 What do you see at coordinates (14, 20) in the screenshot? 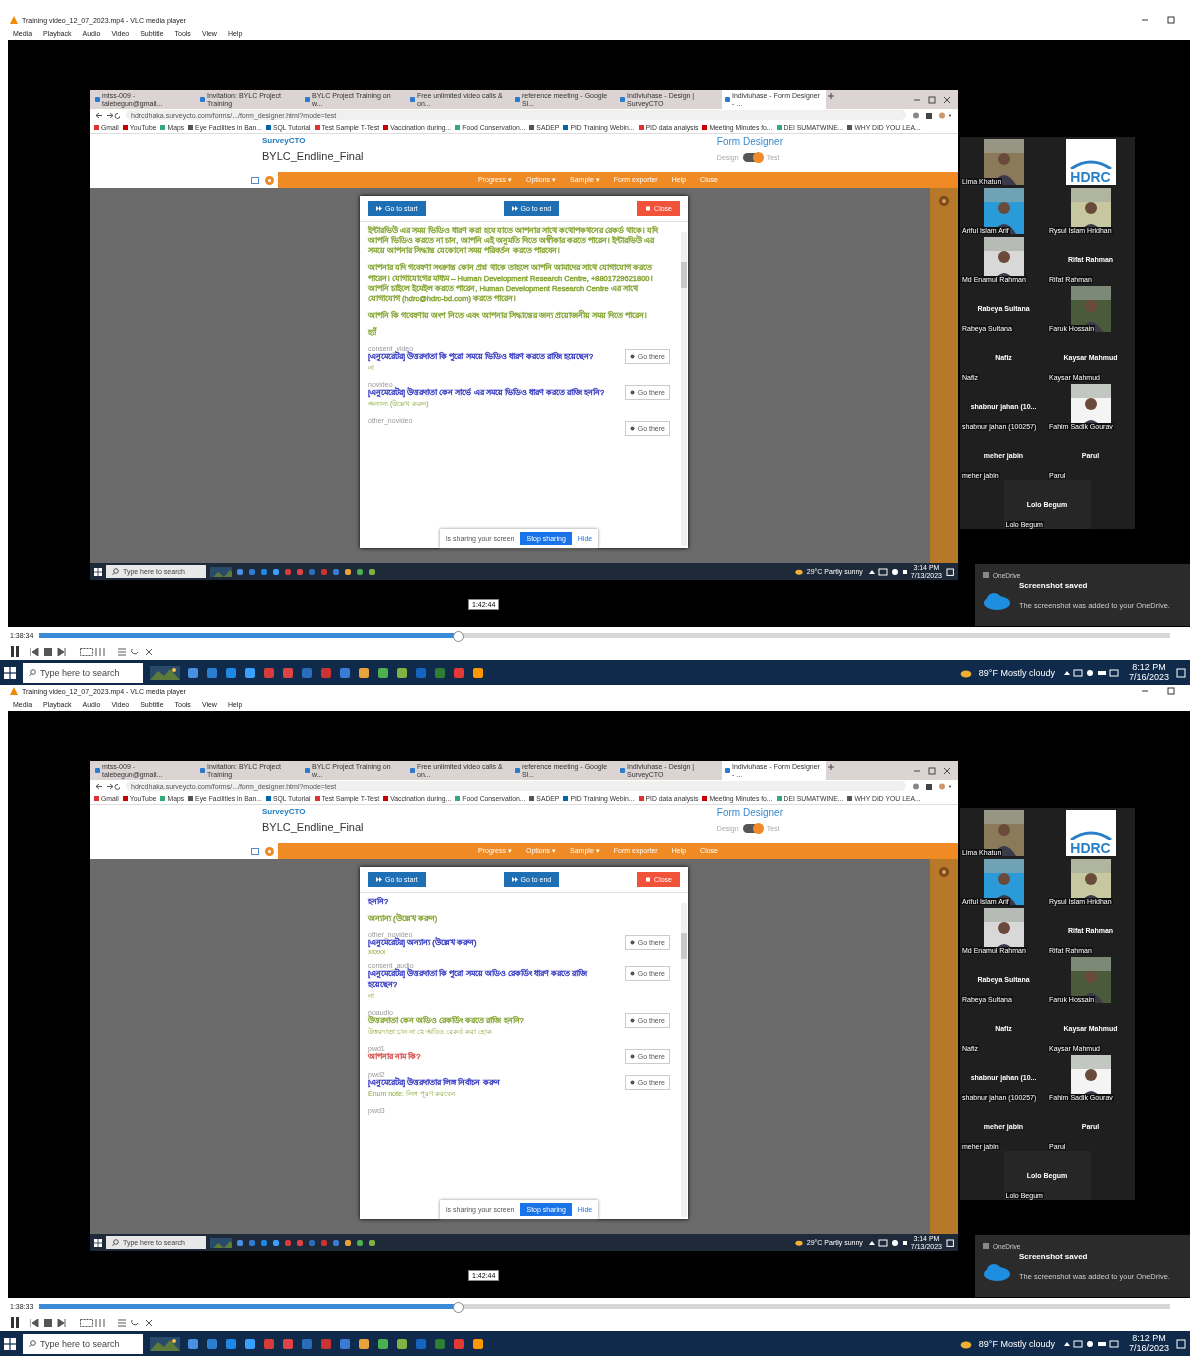
I see `traffic-cone-icon` at bounding box center [14, 20].